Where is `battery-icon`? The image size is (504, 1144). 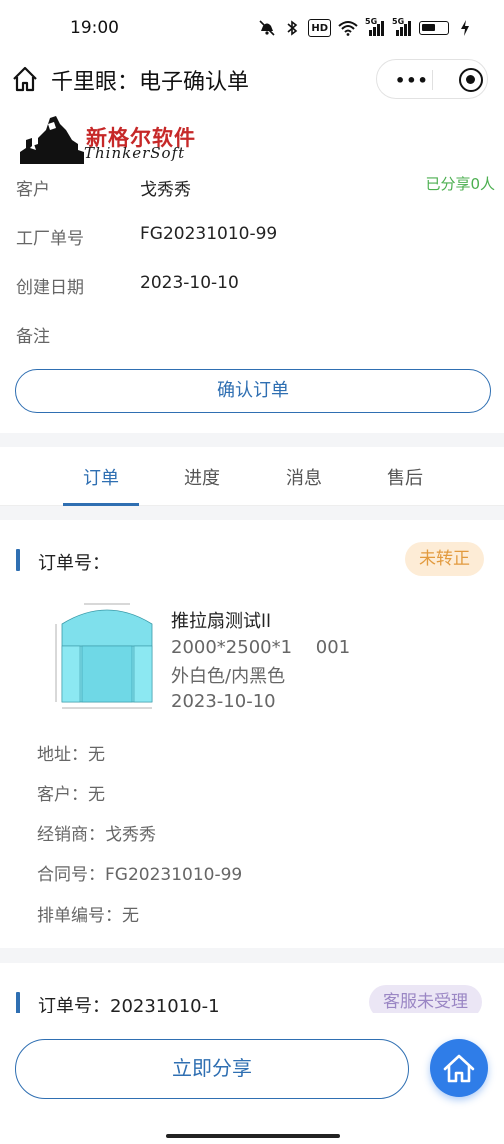 battery-icon is located at coordinates (434, 28).